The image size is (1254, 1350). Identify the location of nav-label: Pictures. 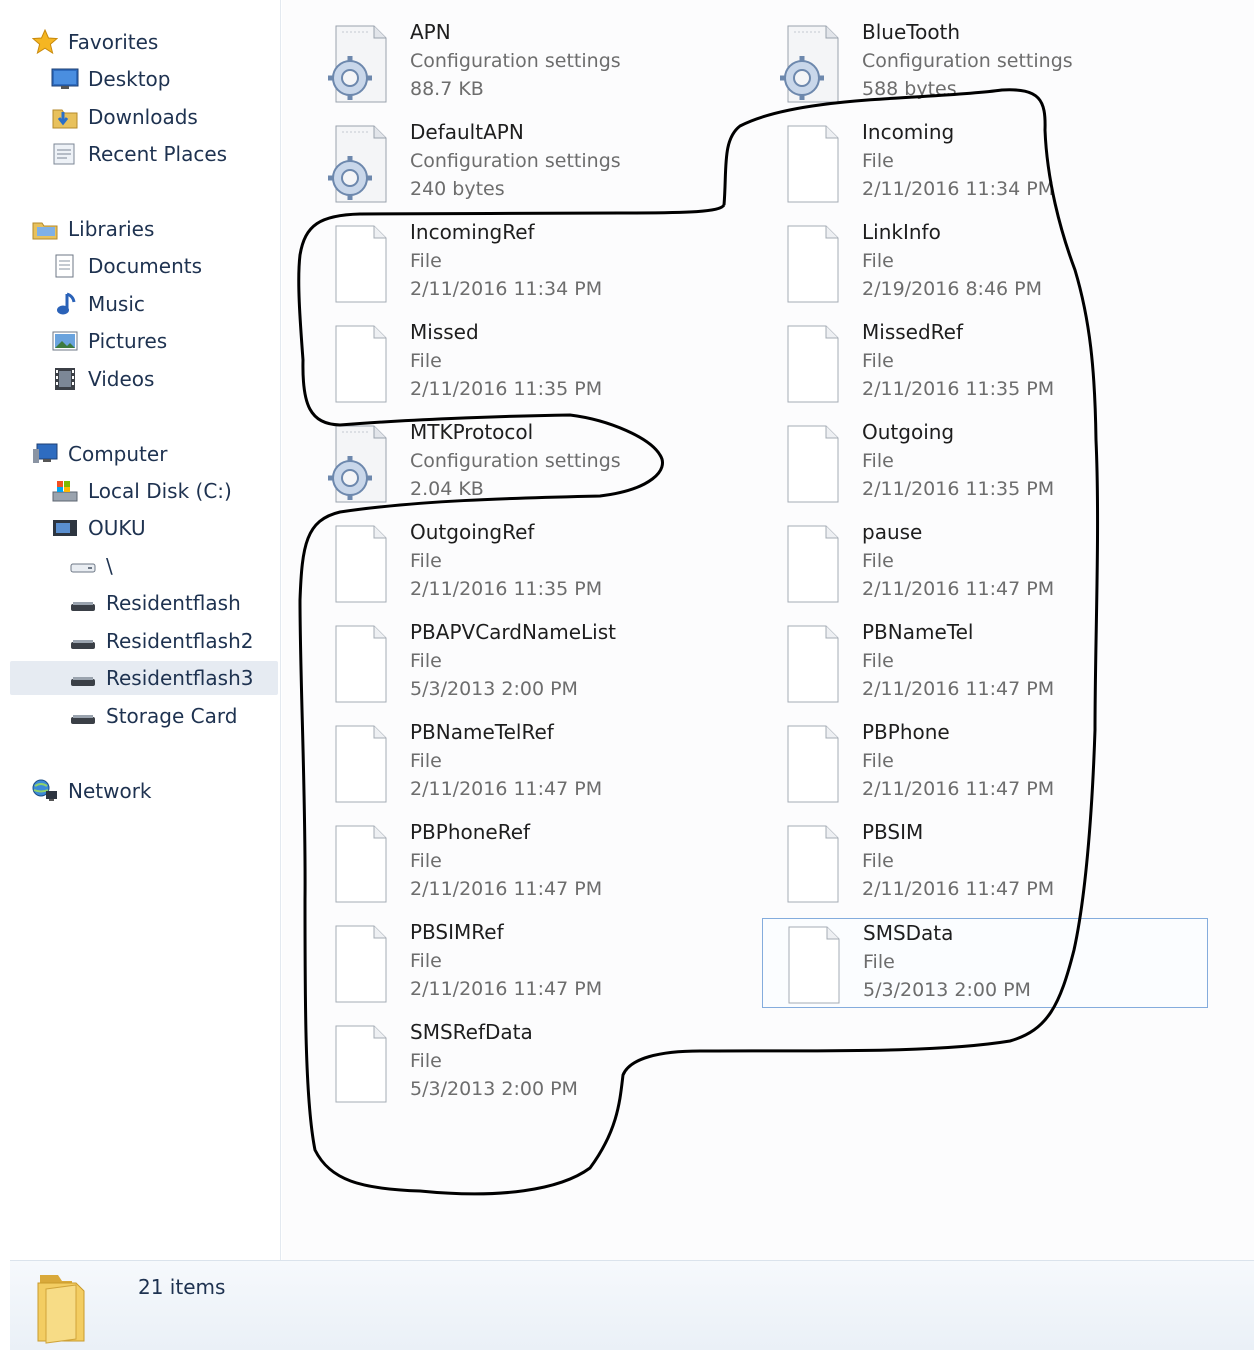
(128, 341).